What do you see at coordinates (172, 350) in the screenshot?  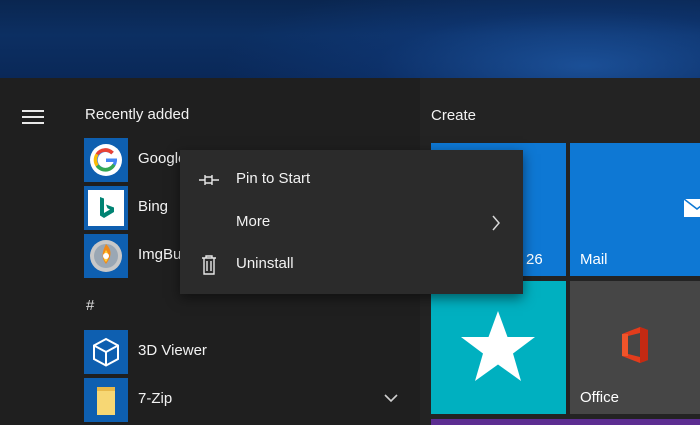 I see `app-name: 3D Viewer` at bounding box center [172, 350].